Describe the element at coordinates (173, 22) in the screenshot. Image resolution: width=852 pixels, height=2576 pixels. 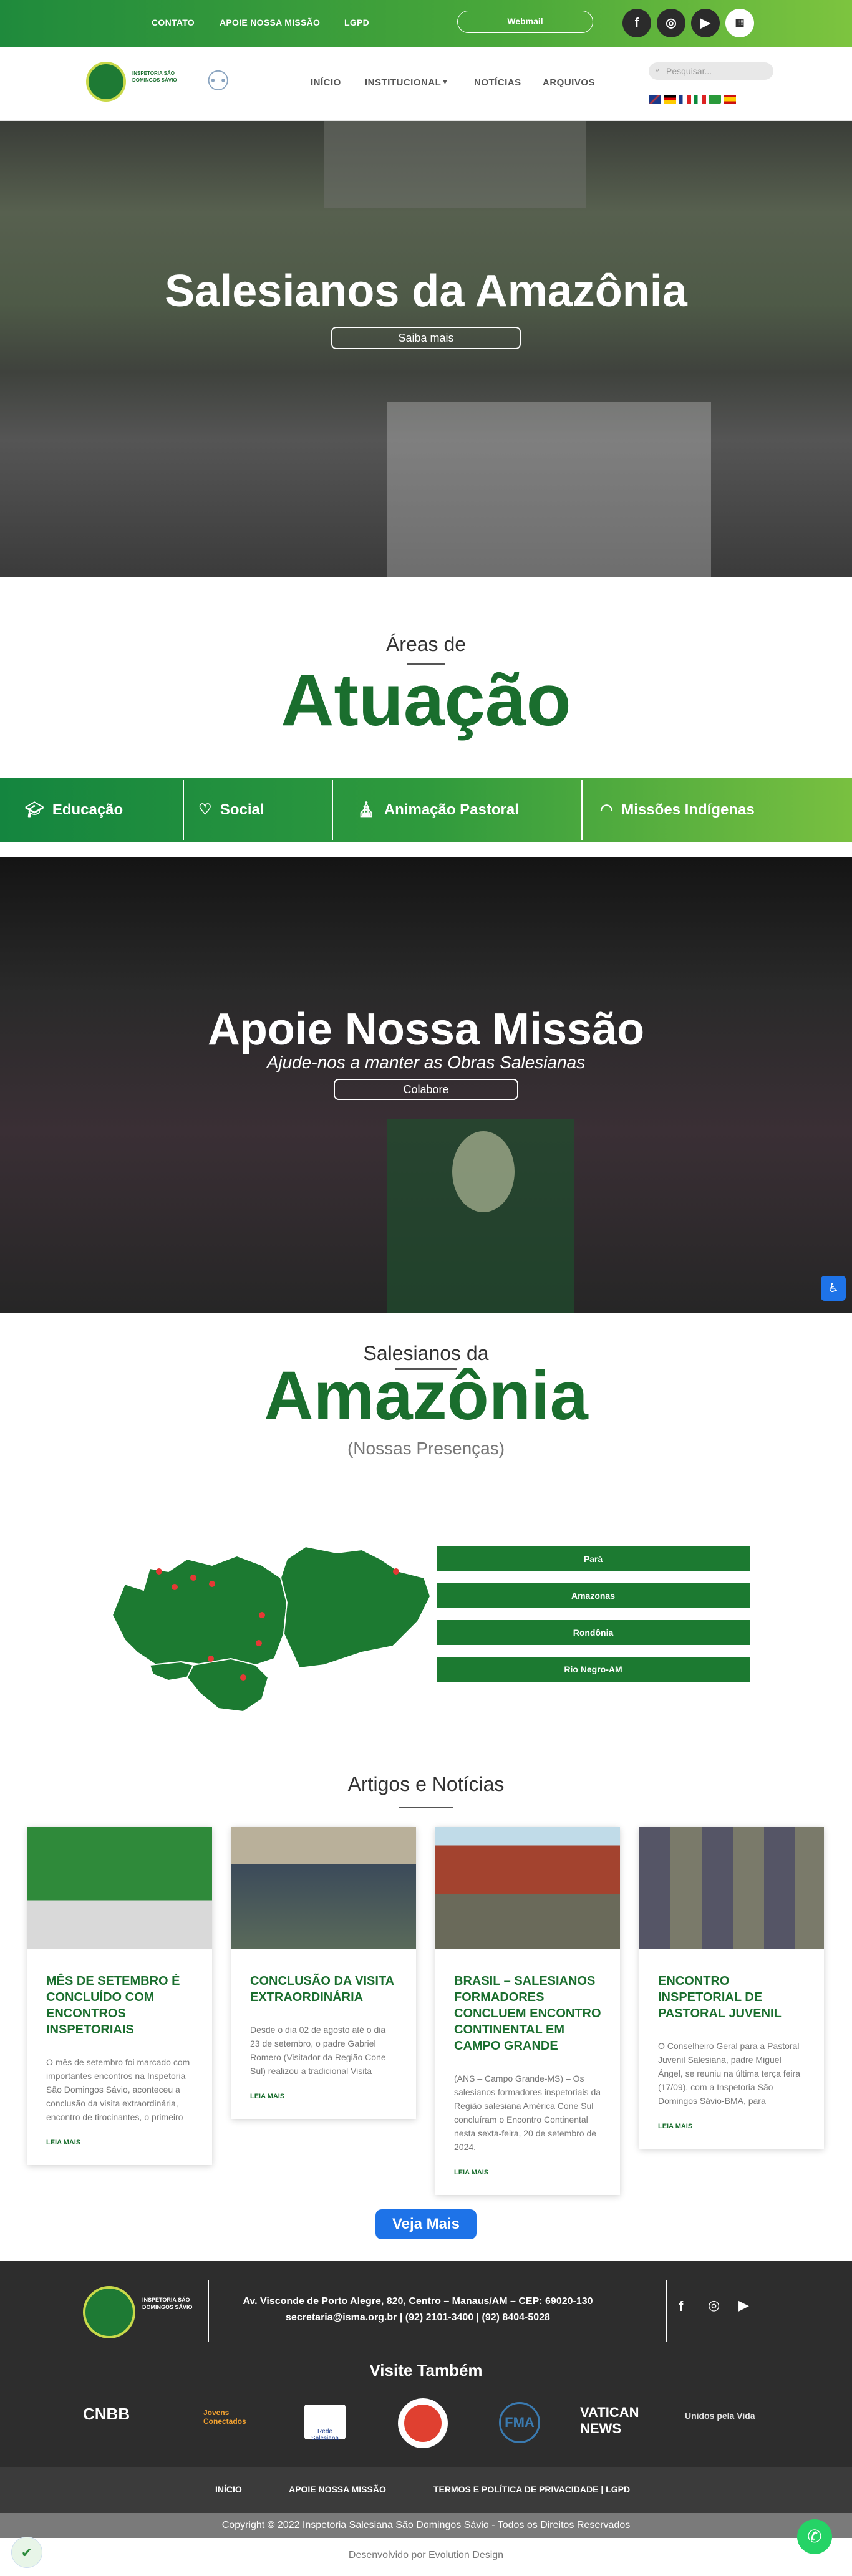
I see `contato-link: CONTATO` at that location.